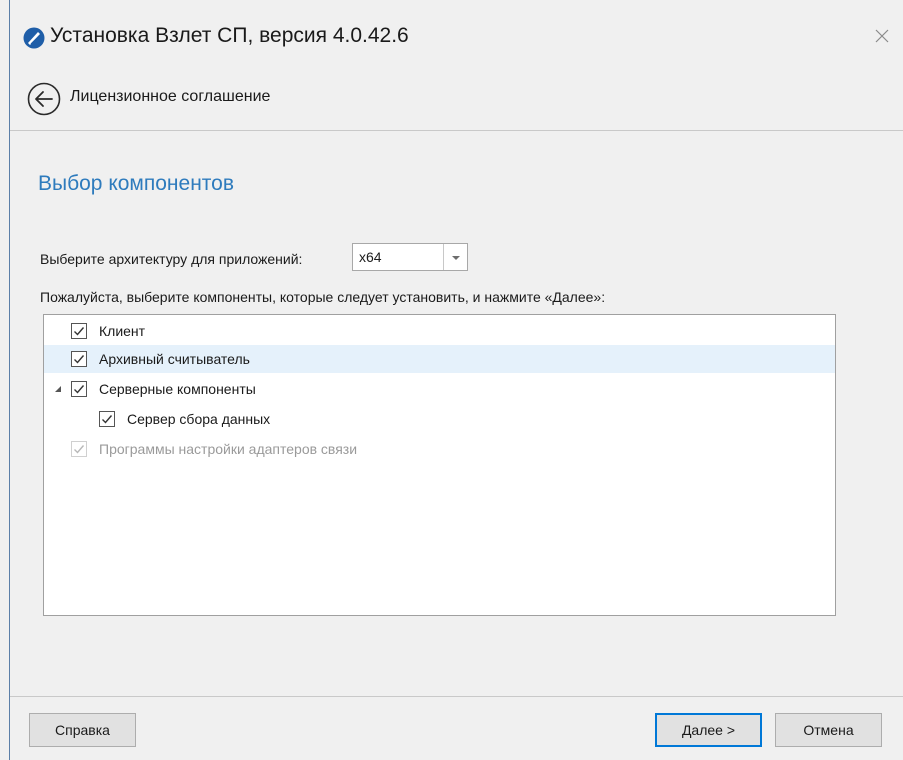  Describe the element at coordinates (44, 99) in the screenshot. I see `back-arrow-icon` at that location.